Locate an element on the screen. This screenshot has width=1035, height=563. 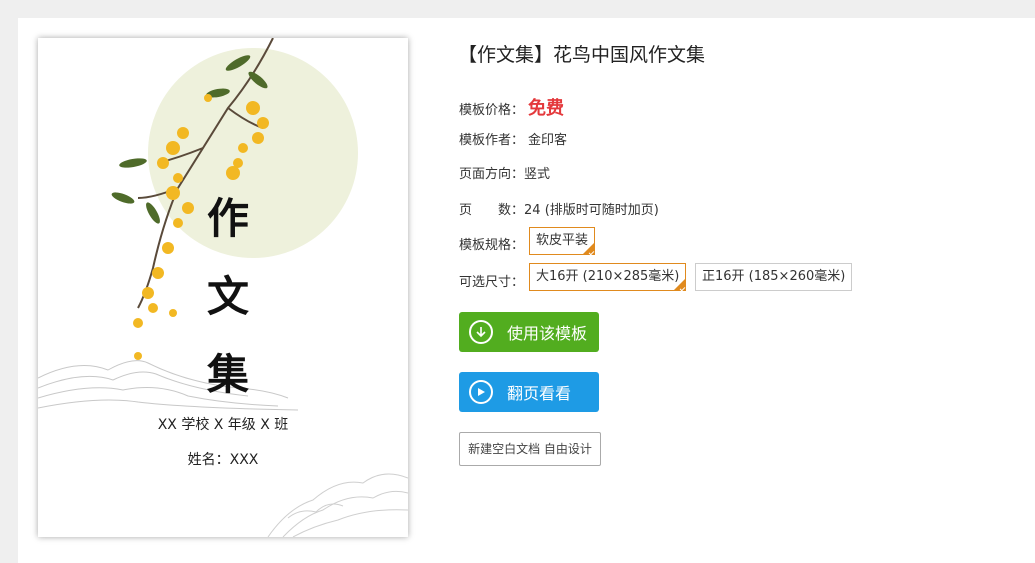
flip-view-label: 翻页看看 is located at coordinates (539, 393).